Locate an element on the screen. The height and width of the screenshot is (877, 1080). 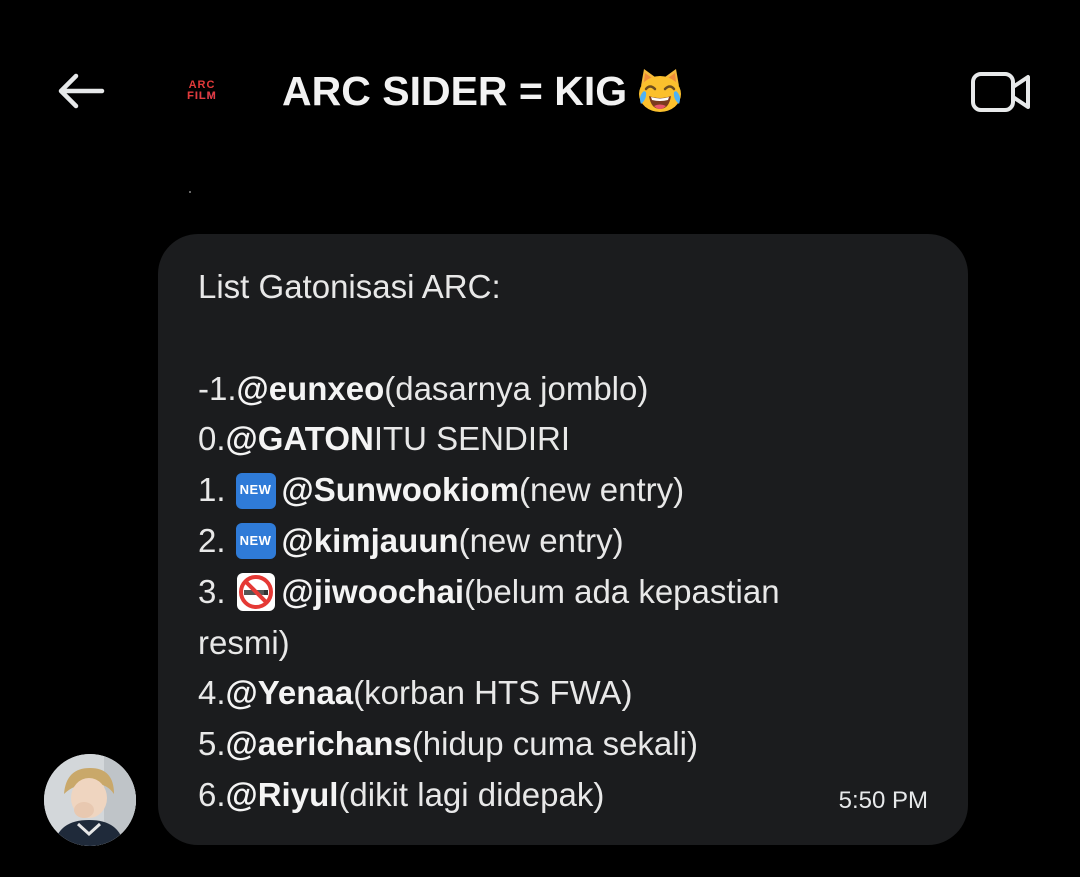
list-item: 1. NEW @Sunwookiom (new entry) is located at coordinates (563, 490).